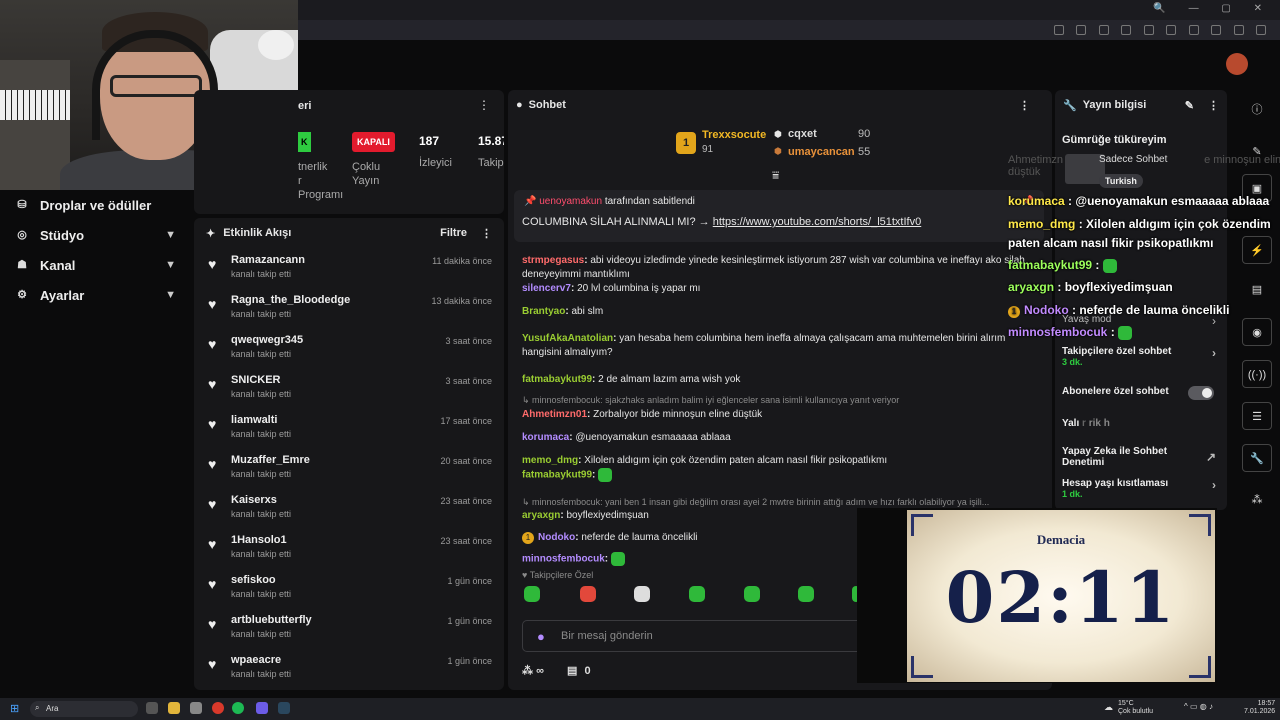  I want to click on taskbar-search: ⌕ Ara, so click(84, 709).